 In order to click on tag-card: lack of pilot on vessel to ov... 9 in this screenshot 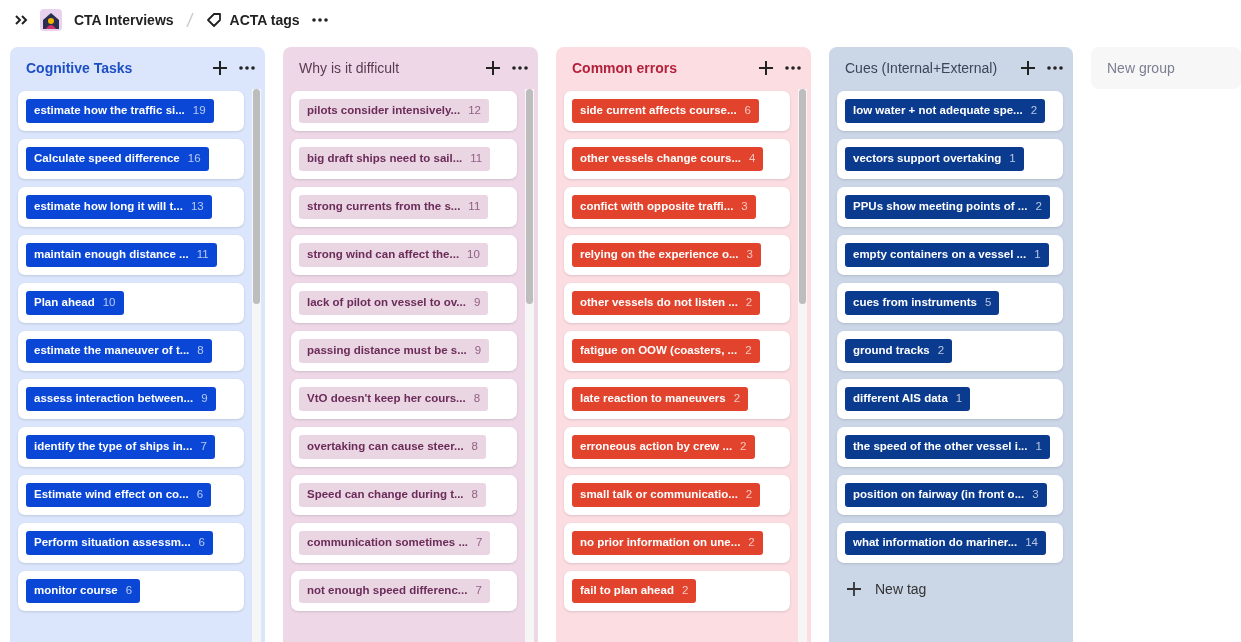, I will do `click(404, 303)`.